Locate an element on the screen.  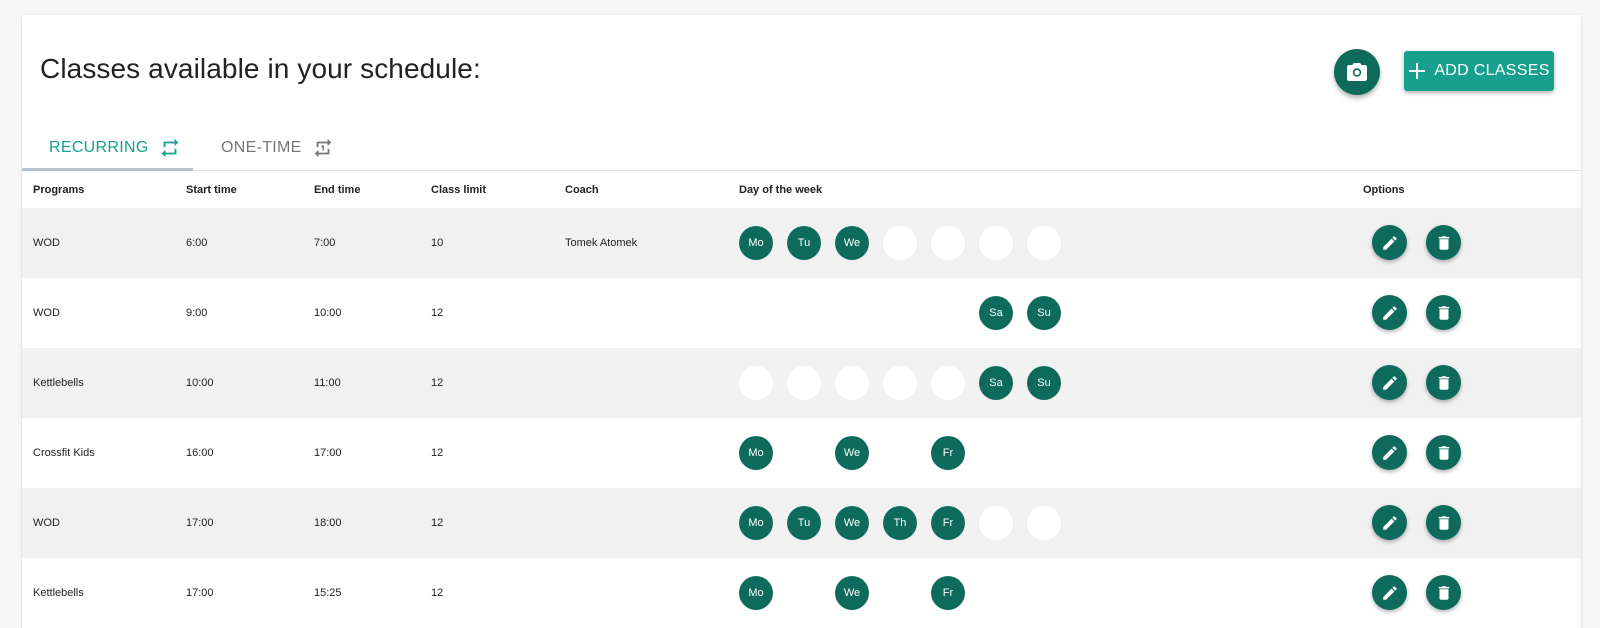
day-badge-tu is located at coordinates (804, 383).